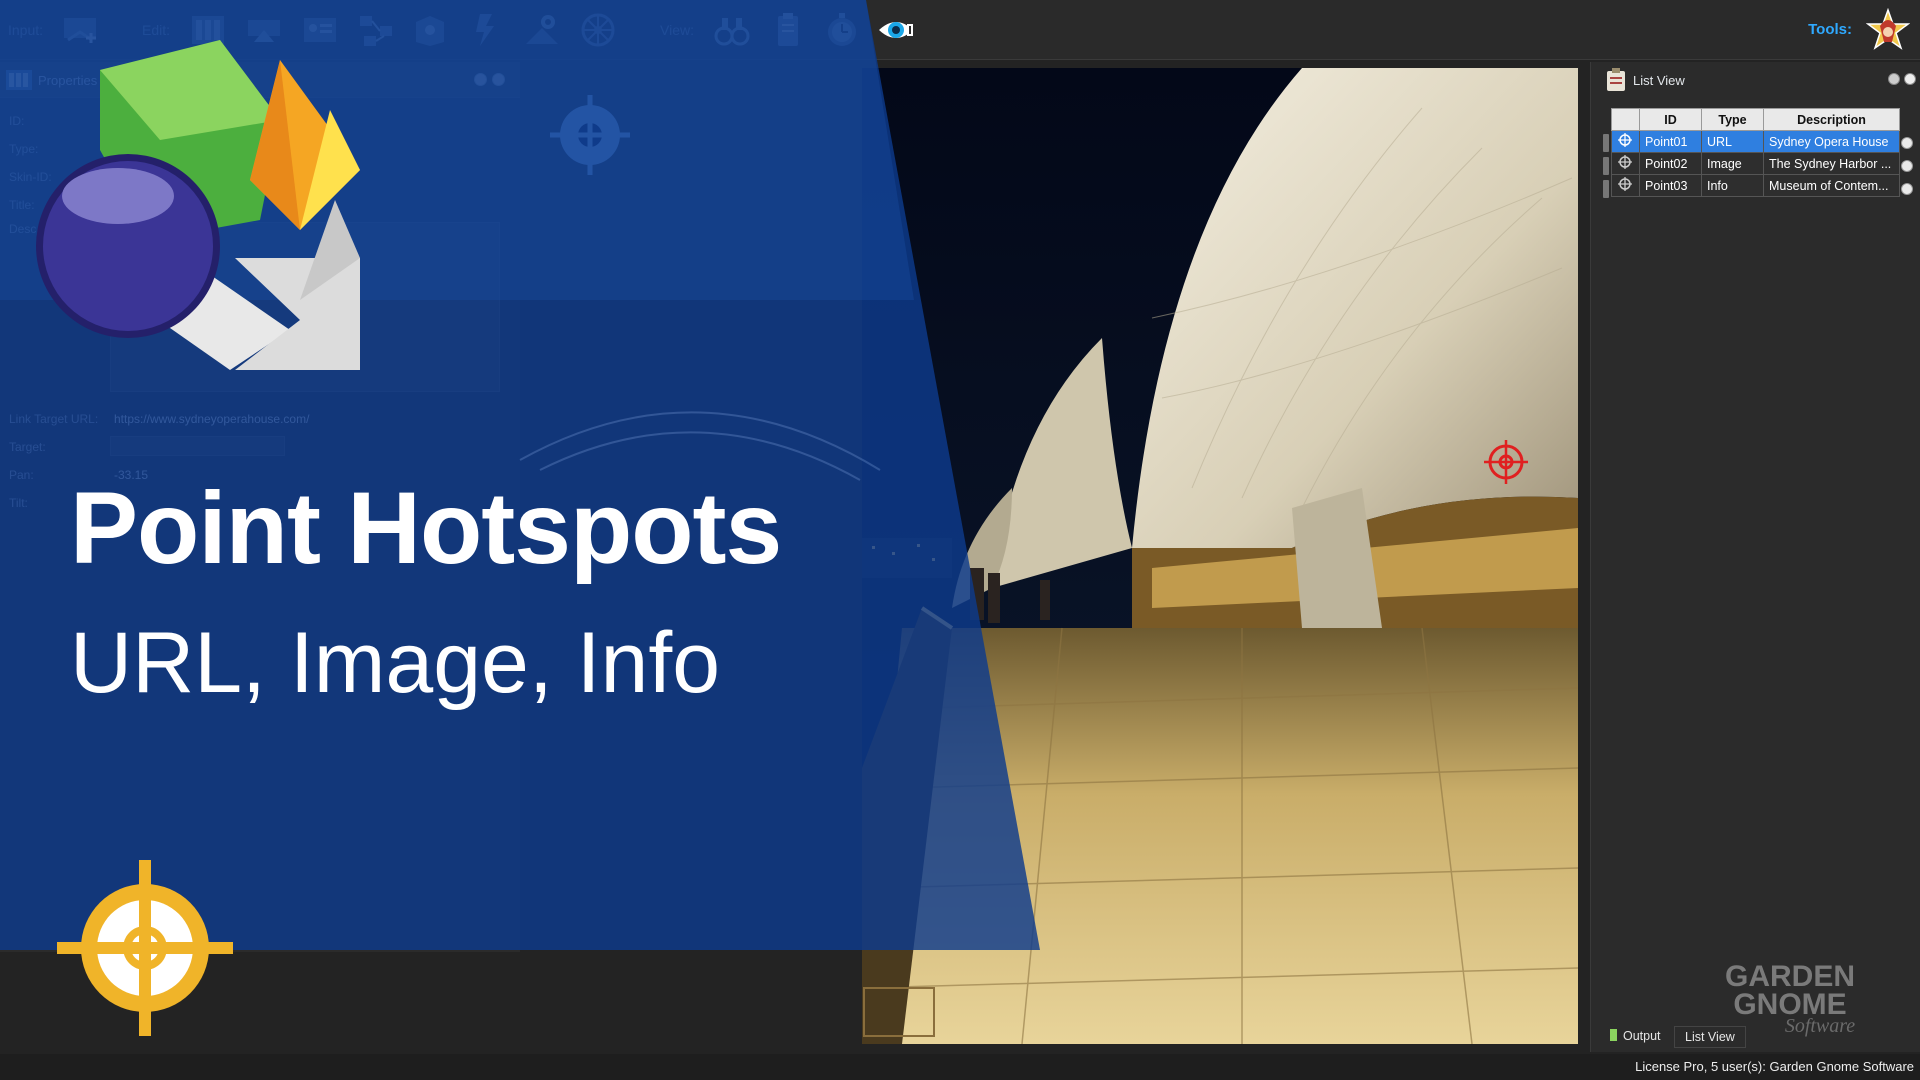 Image resolution: width=1920 pixels, height=1080 pixels. What do you see at coordinates (896, 30) in the screenshot?
I see `preview-eye-icon` at bounding box center [896, 30].